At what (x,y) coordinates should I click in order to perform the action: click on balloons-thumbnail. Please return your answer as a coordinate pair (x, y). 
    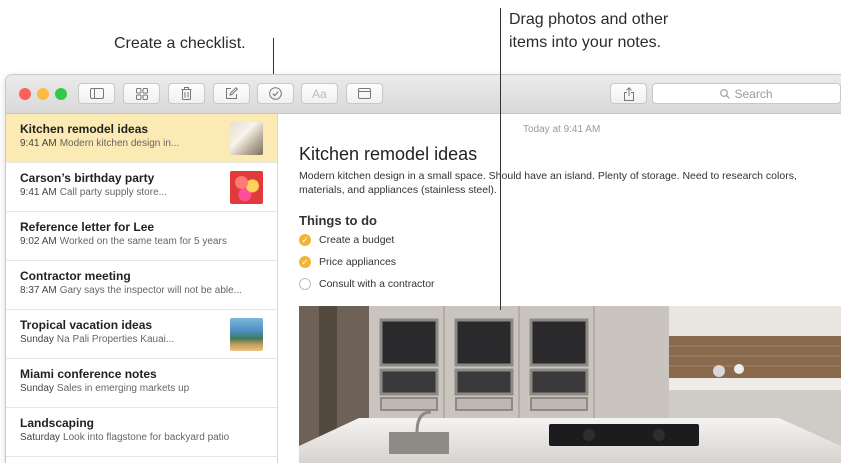
    Looking at the image, I should click on (246, 187).